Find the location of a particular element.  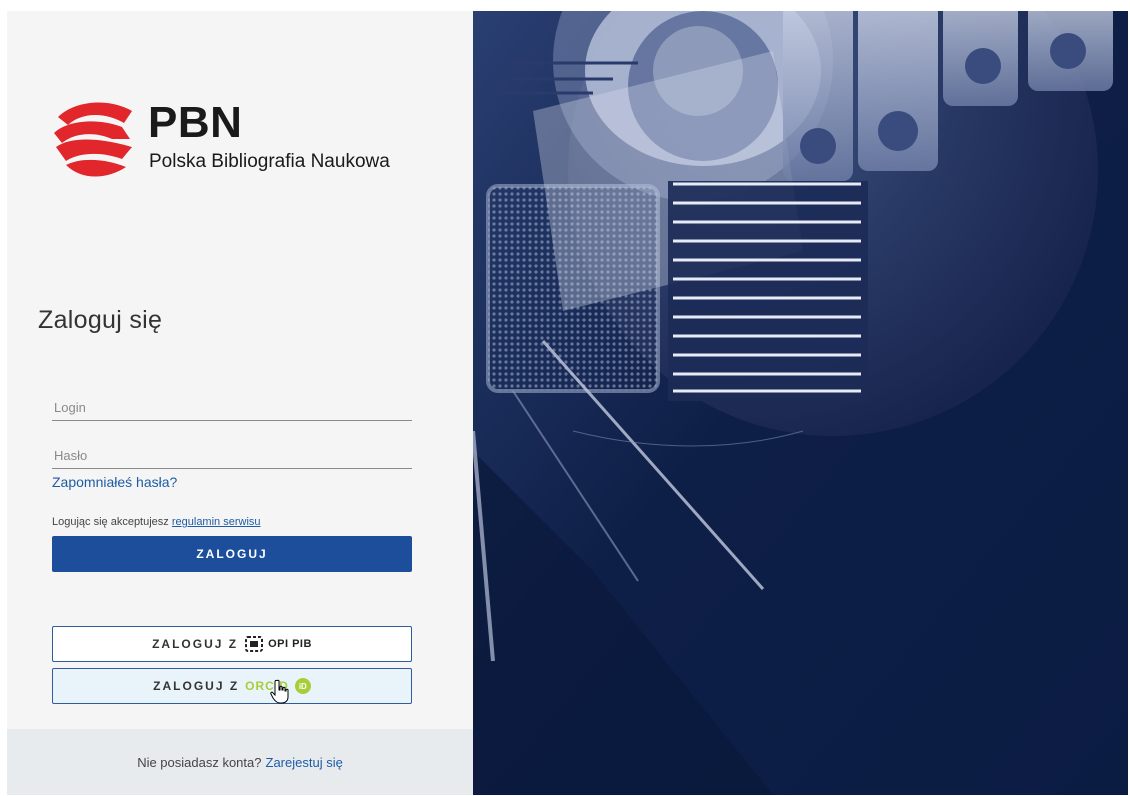

pbn-logo: PBN Polska Bibliografia Naukowa is located at coordinates (242, 140).